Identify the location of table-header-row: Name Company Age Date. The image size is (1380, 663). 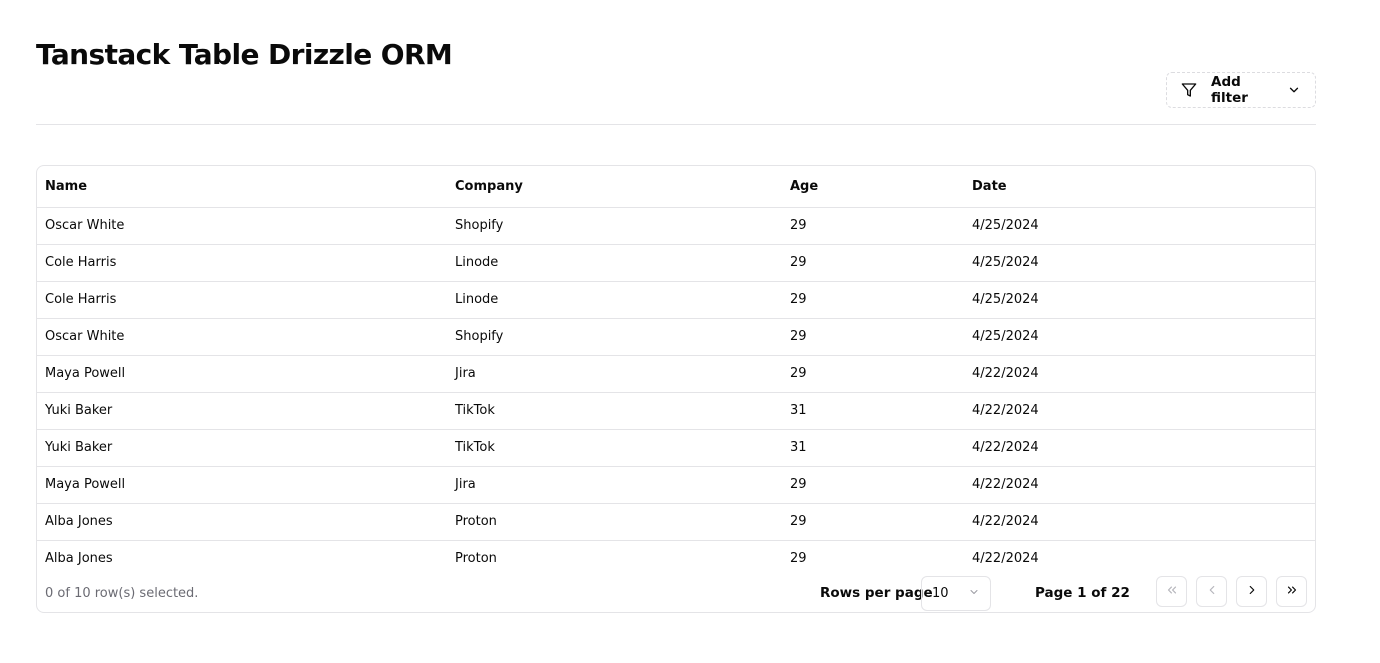
(676, 187).